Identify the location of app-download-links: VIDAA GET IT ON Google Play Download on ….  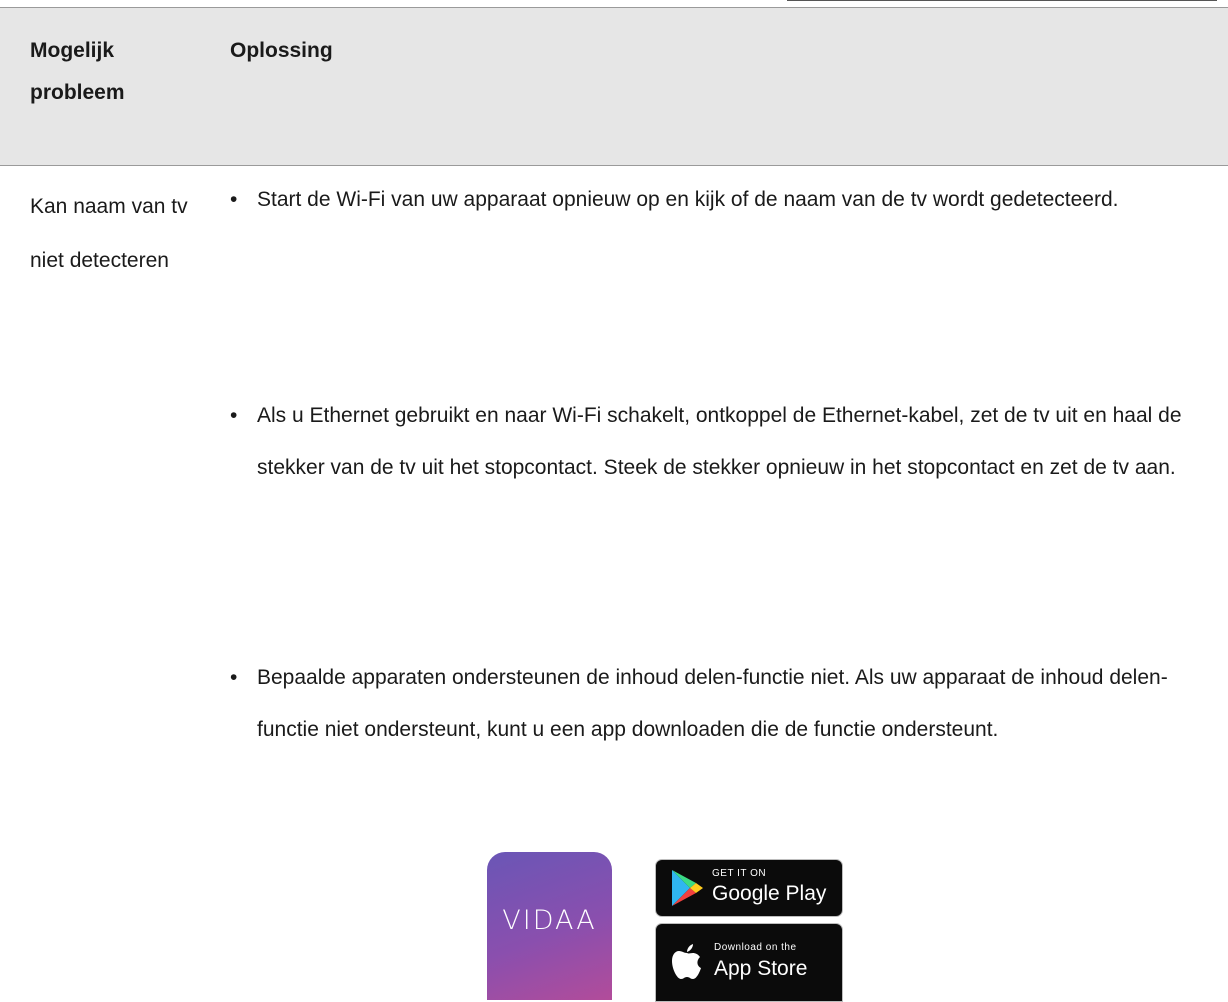
(667, 927).